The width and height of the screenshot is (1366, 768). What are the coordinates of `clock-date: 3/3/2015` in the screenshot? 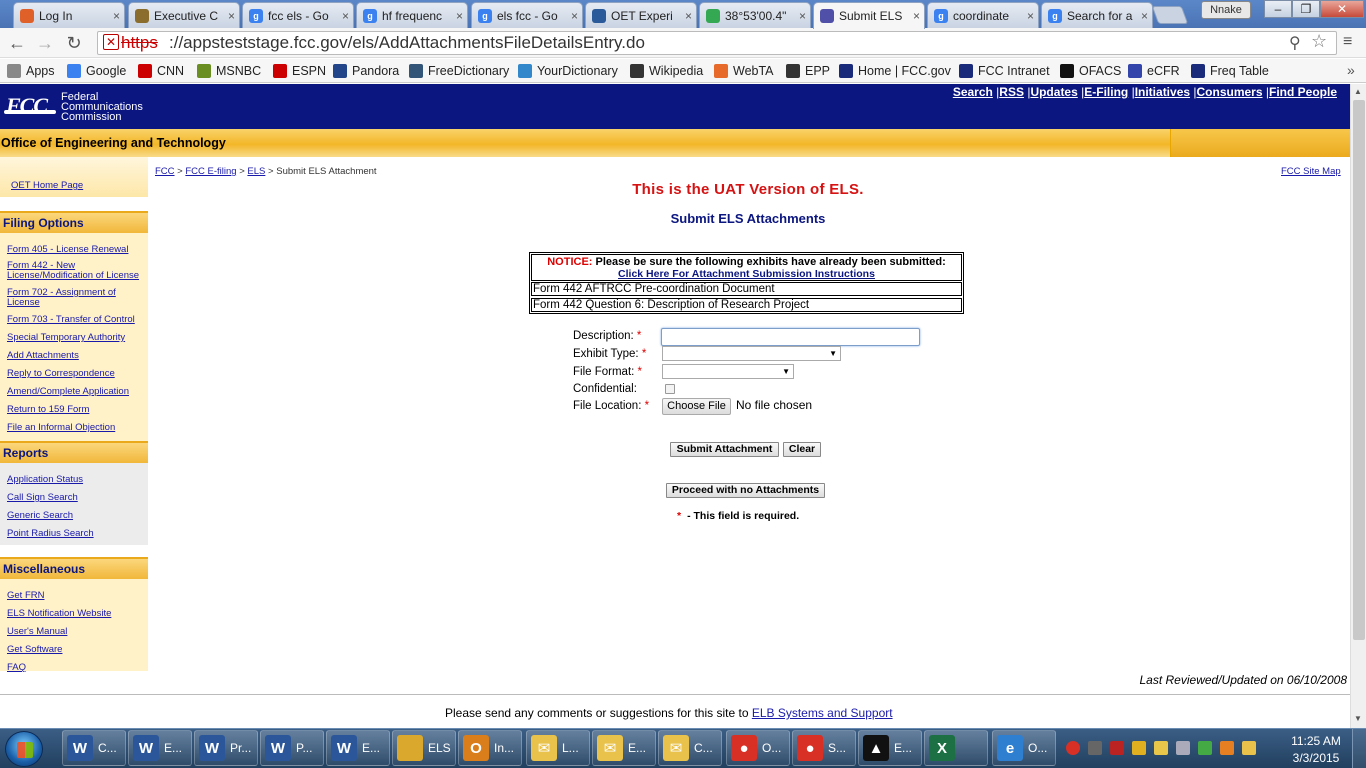 It's located at (1316, 758).